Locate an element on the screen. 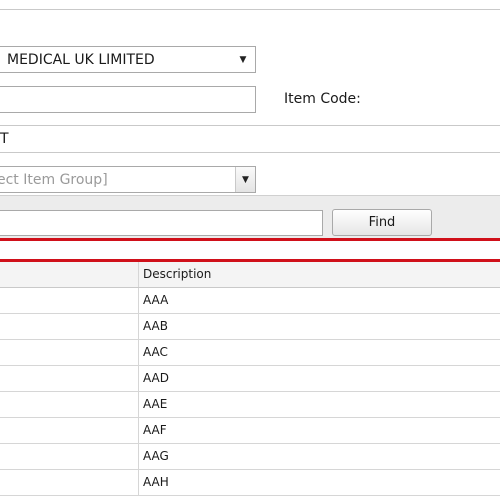 Image resolution: width=500 pixels, height=500 pixels. search-input is located at coordinates (161, 223).